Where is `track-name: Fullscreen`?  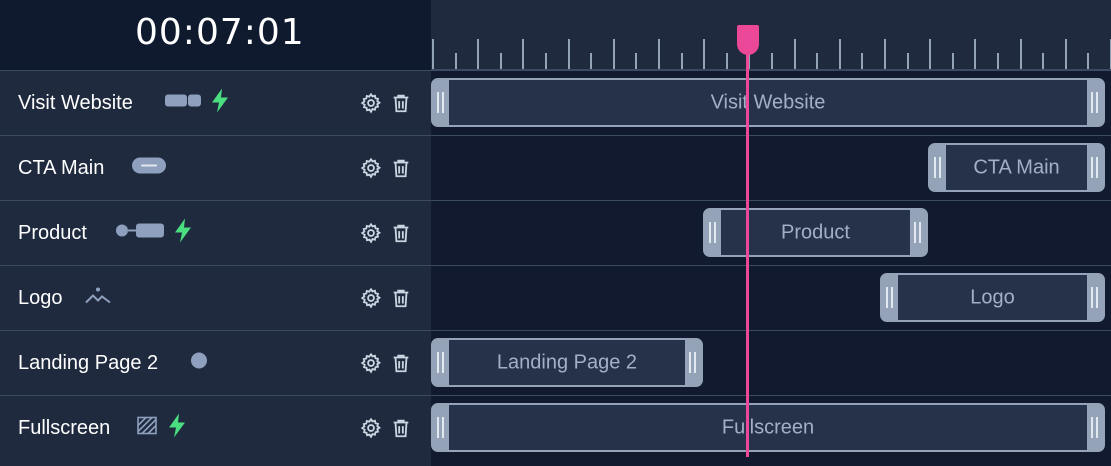 track-name: Fullscreen is located at coordinates (64, 427).